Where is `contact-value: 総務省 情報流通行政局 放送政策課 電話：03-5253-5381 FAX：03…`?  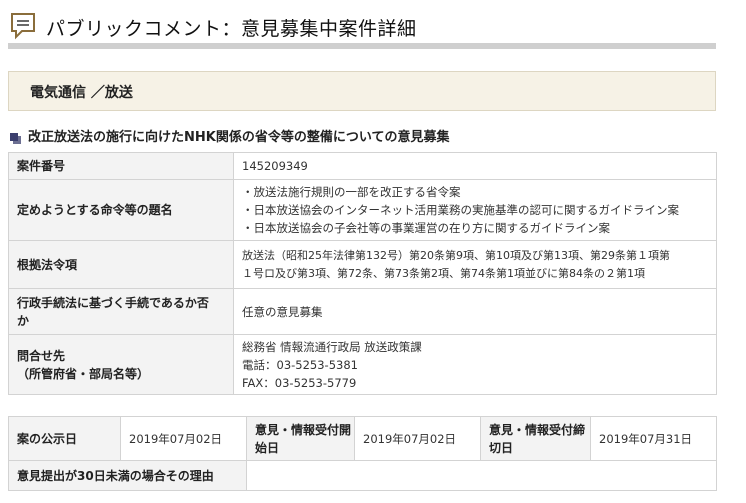
contact-value: 総務省 情報流通行政局 放送政策課 電話：03-5253-5381 FAX：03… is located at coordinates (475, 364).